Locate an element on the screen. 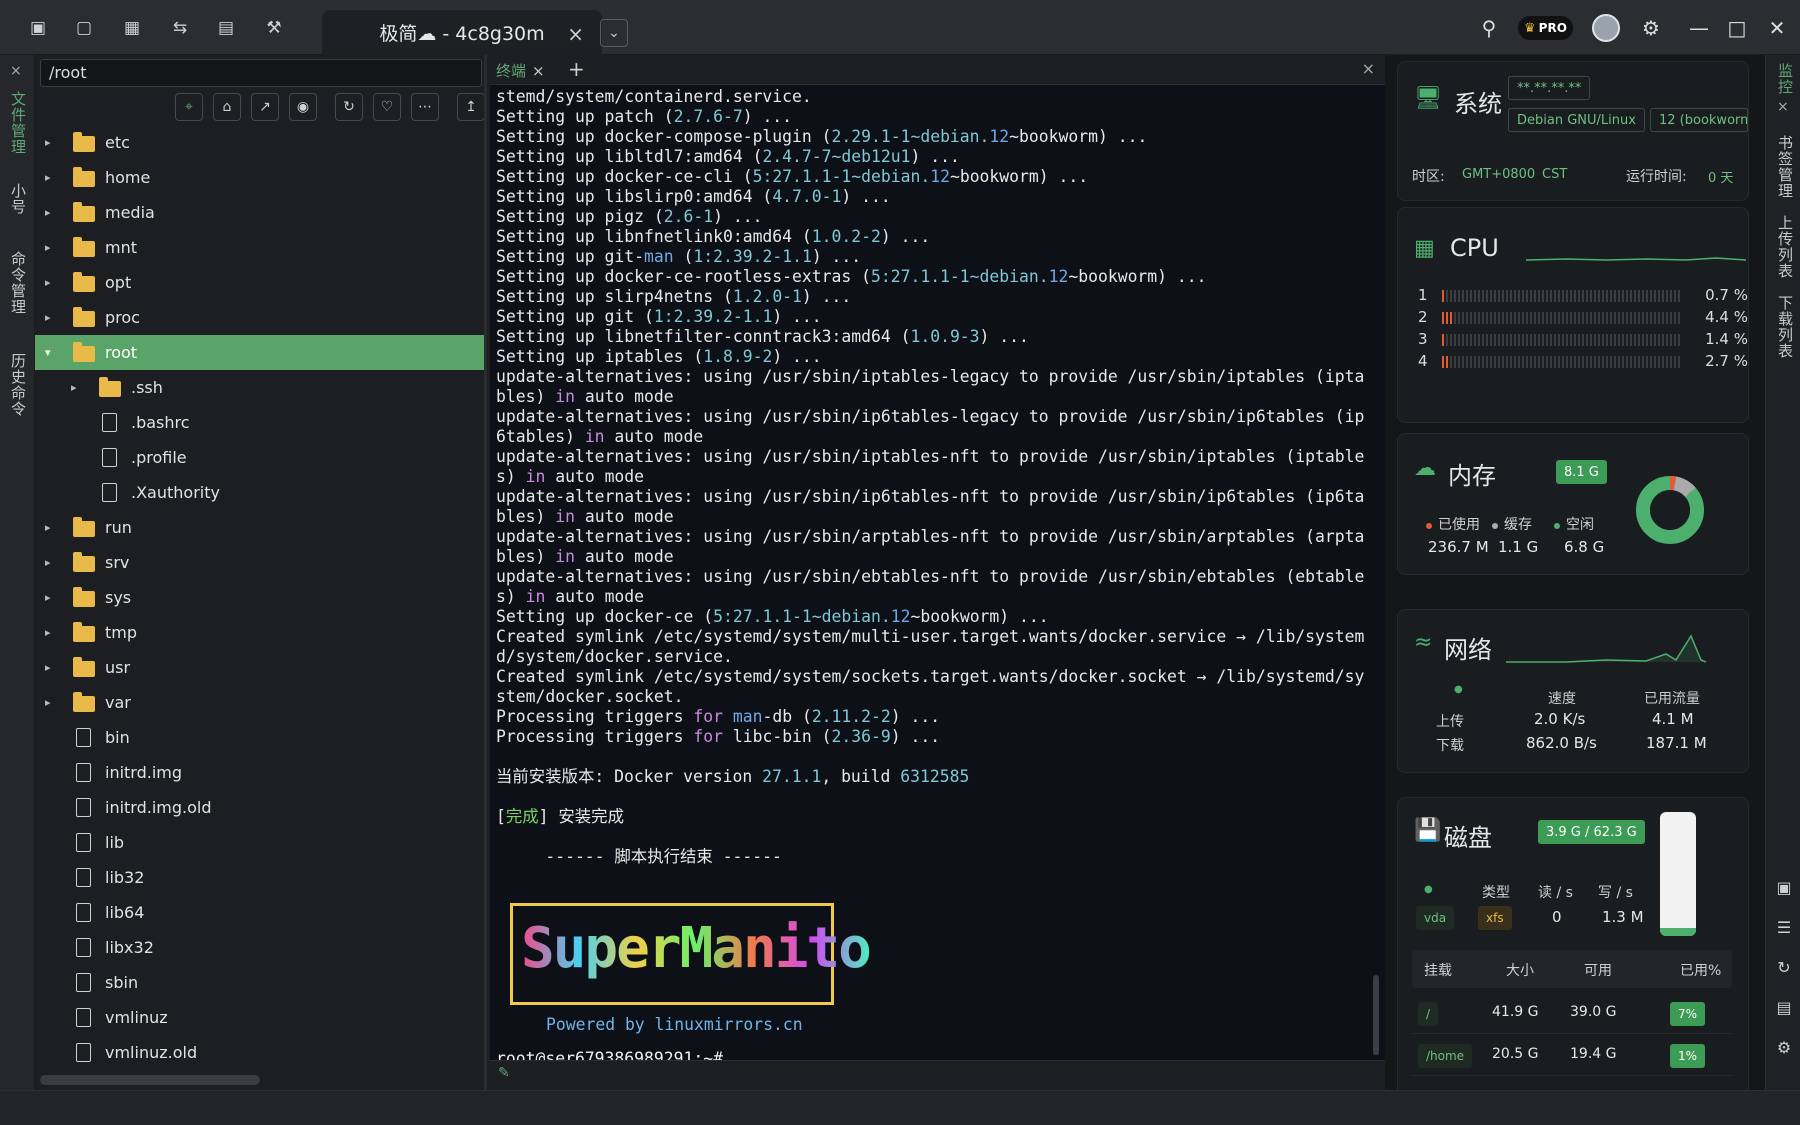  tab-monitor: 监控 is located at coordinates (1784, 79).